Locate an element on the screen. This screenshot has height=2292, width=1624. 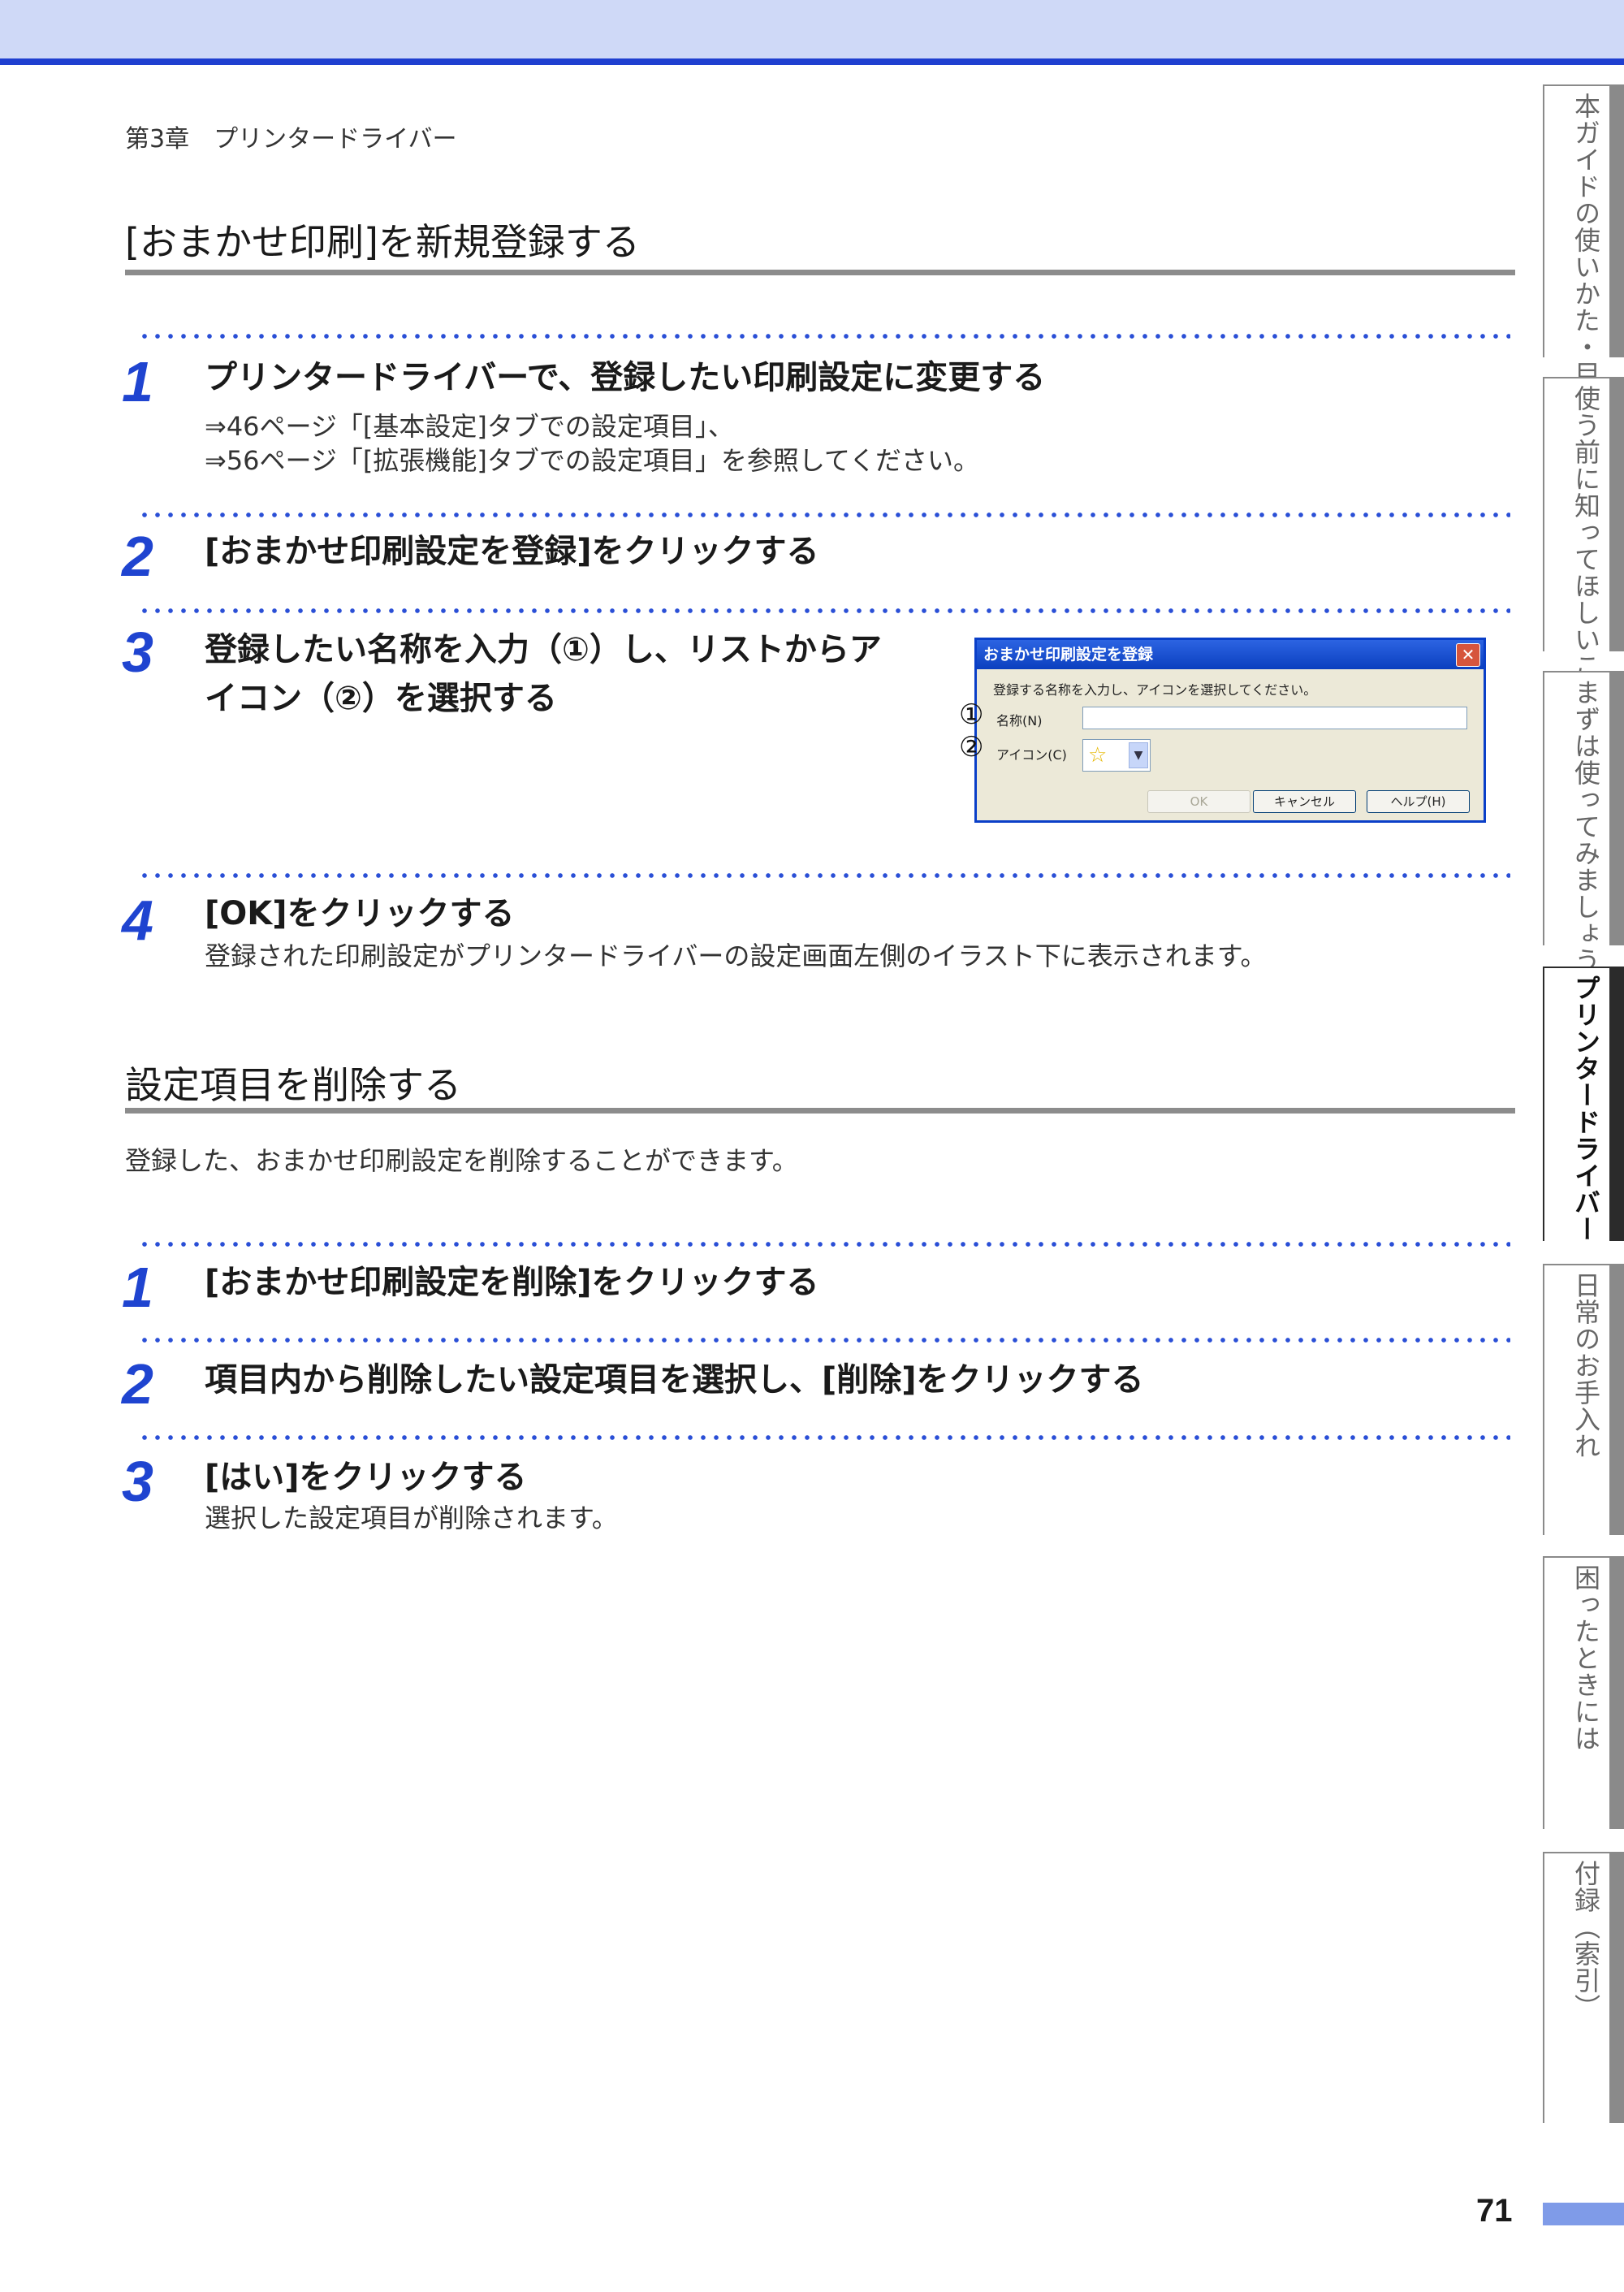
help-button: ヘルプ(H) is located at coordinates (1419, 801).